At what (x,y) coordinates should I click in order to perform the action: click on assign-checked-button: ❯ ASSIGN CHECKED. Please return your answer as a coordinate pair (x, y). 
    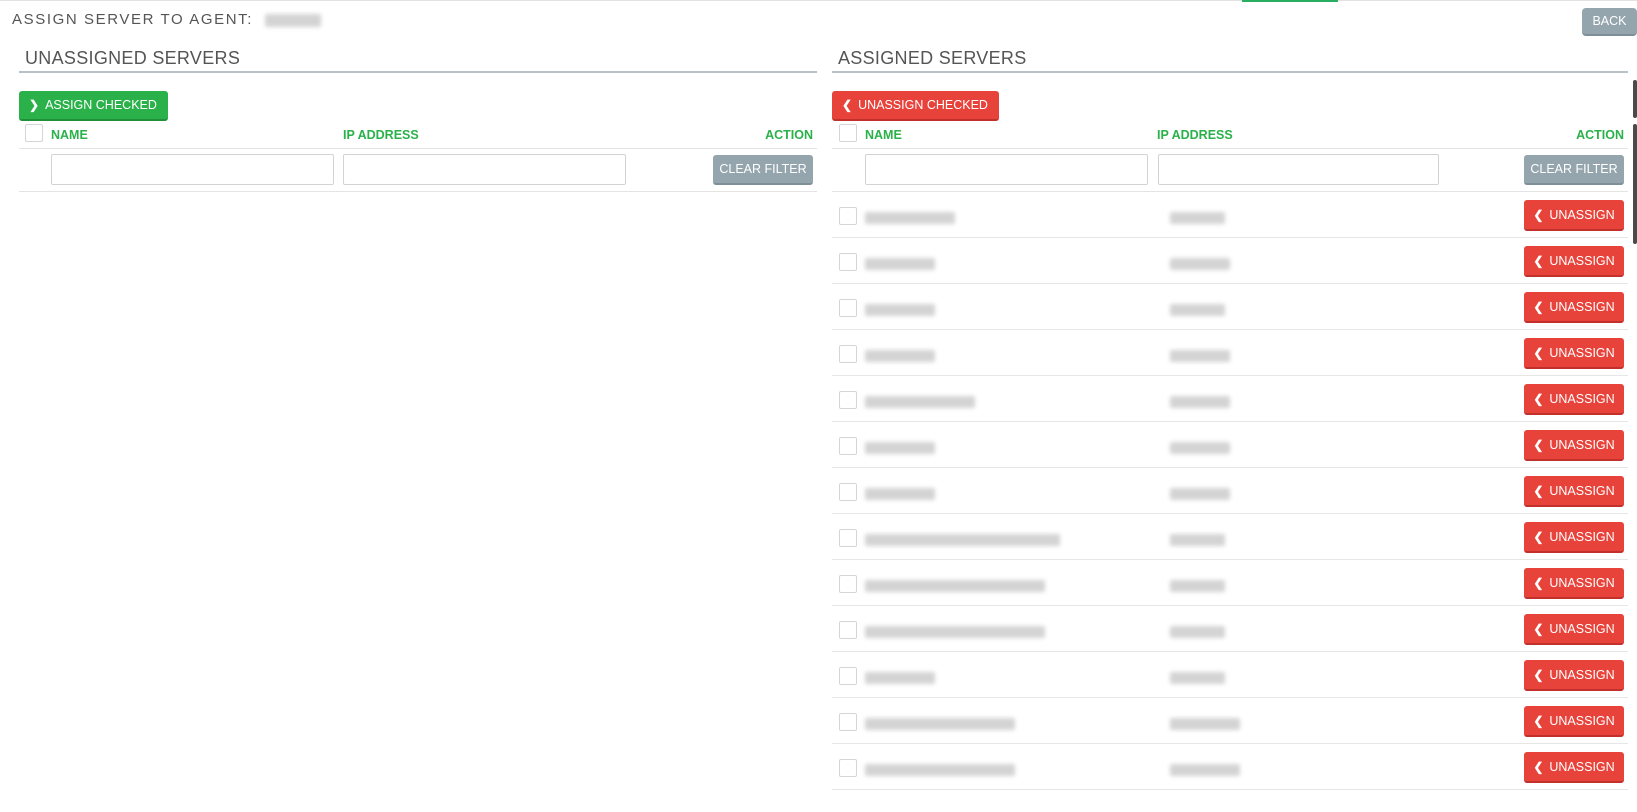
    Looking at the image, I should click on (93, 106).